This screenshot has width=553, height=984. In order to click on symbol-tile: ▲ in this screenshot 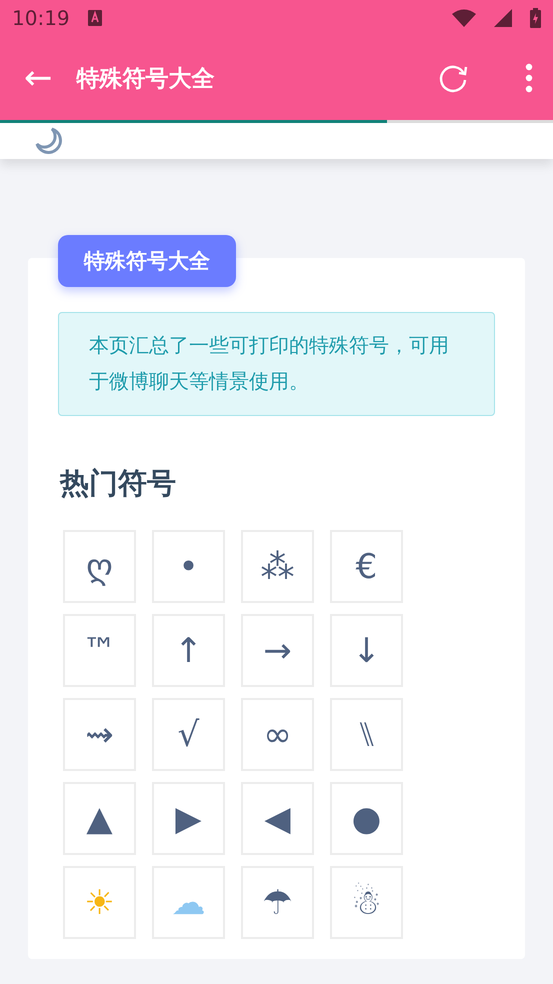, I will do `click(99, 818)`.